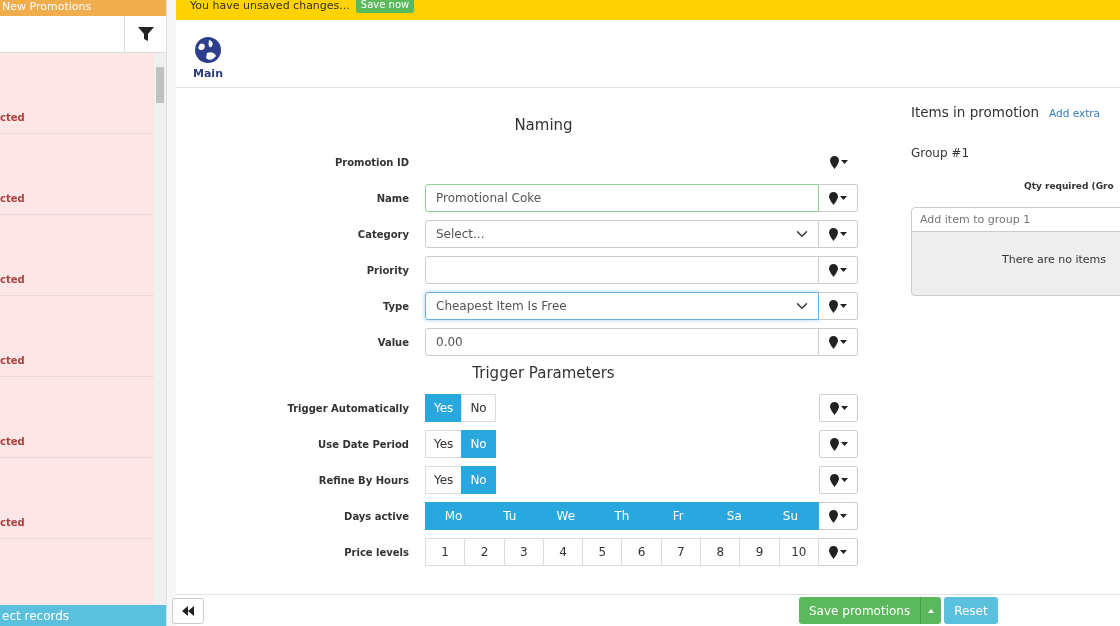  Describe the element at coordinates (543, 373) in the screenshot. I see `section-heading: Trigger Parameters` at that location.